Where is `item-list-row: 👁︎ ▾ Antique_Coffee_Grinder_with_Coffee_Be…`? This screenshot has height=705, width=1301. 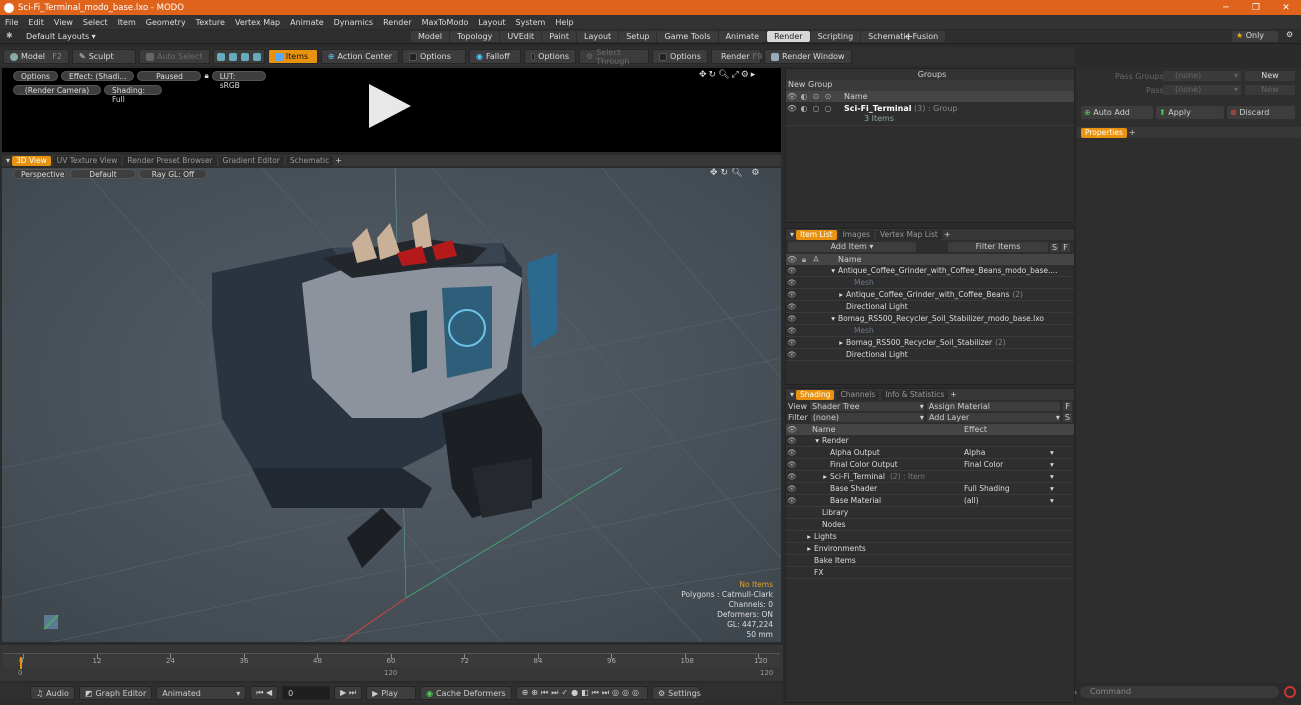 item-list-row: 👁︎ ▾ Antique_Coffee_Grinder_with_Coffee_Be… is located at coordinates (930, 271).